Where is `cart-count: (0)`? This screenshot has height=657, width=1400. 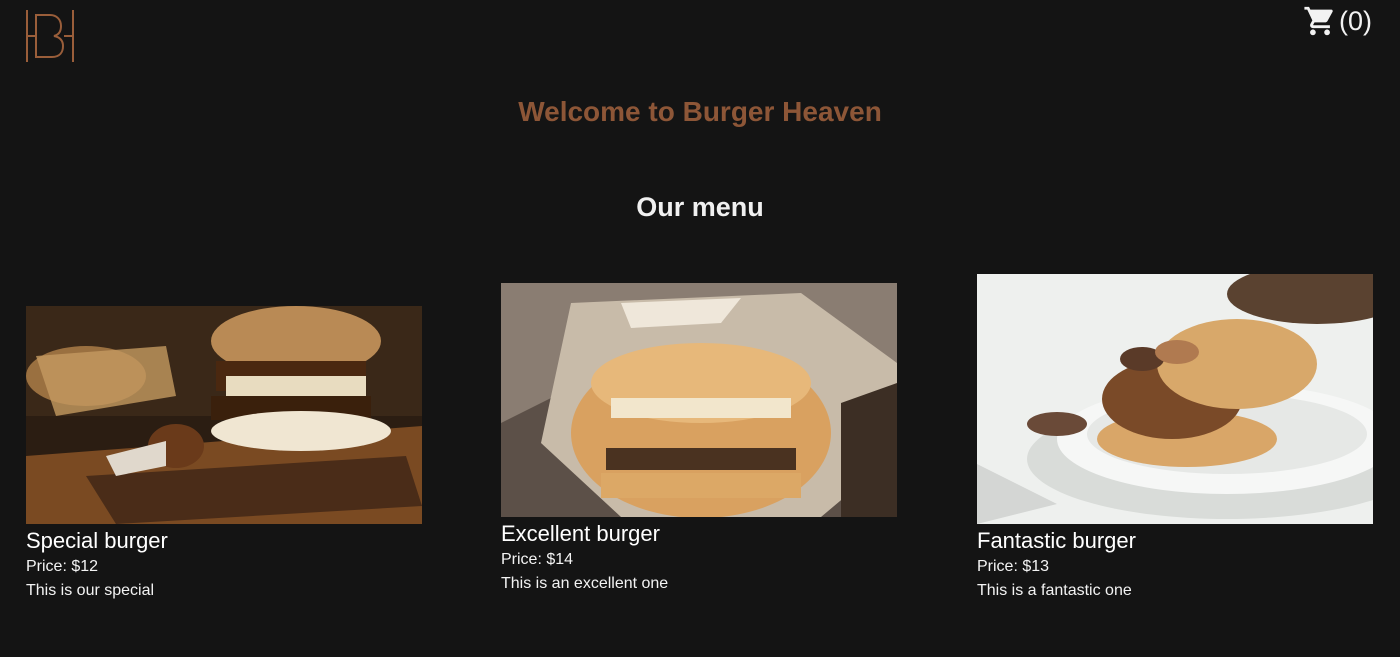 cart-count: (0) is located at coordinates (1355, 20).